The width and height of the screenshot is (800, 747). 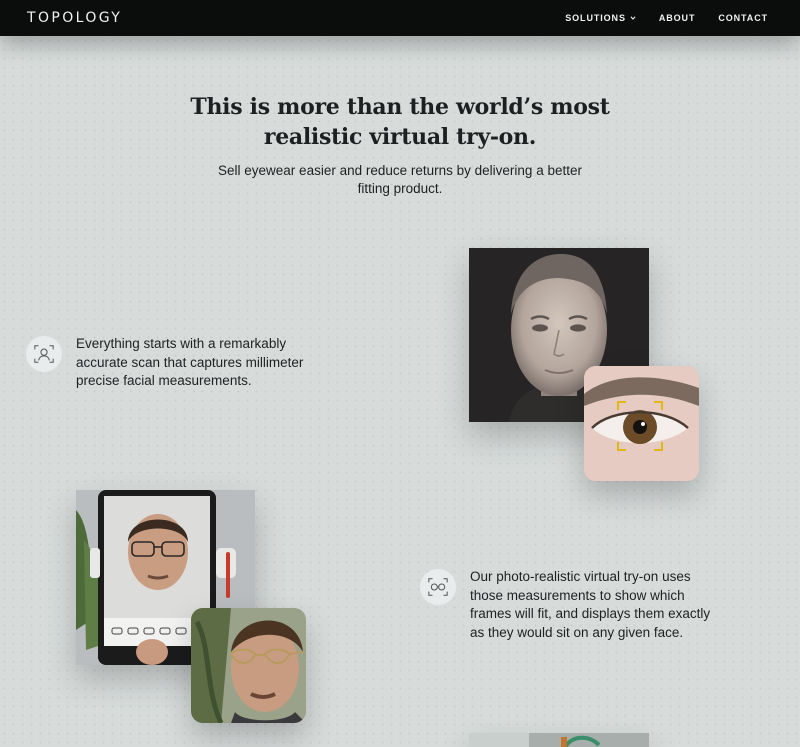 I want to click on feature-scan-line2: accurate scan that captures millimeter, so click(x=190, y=362).